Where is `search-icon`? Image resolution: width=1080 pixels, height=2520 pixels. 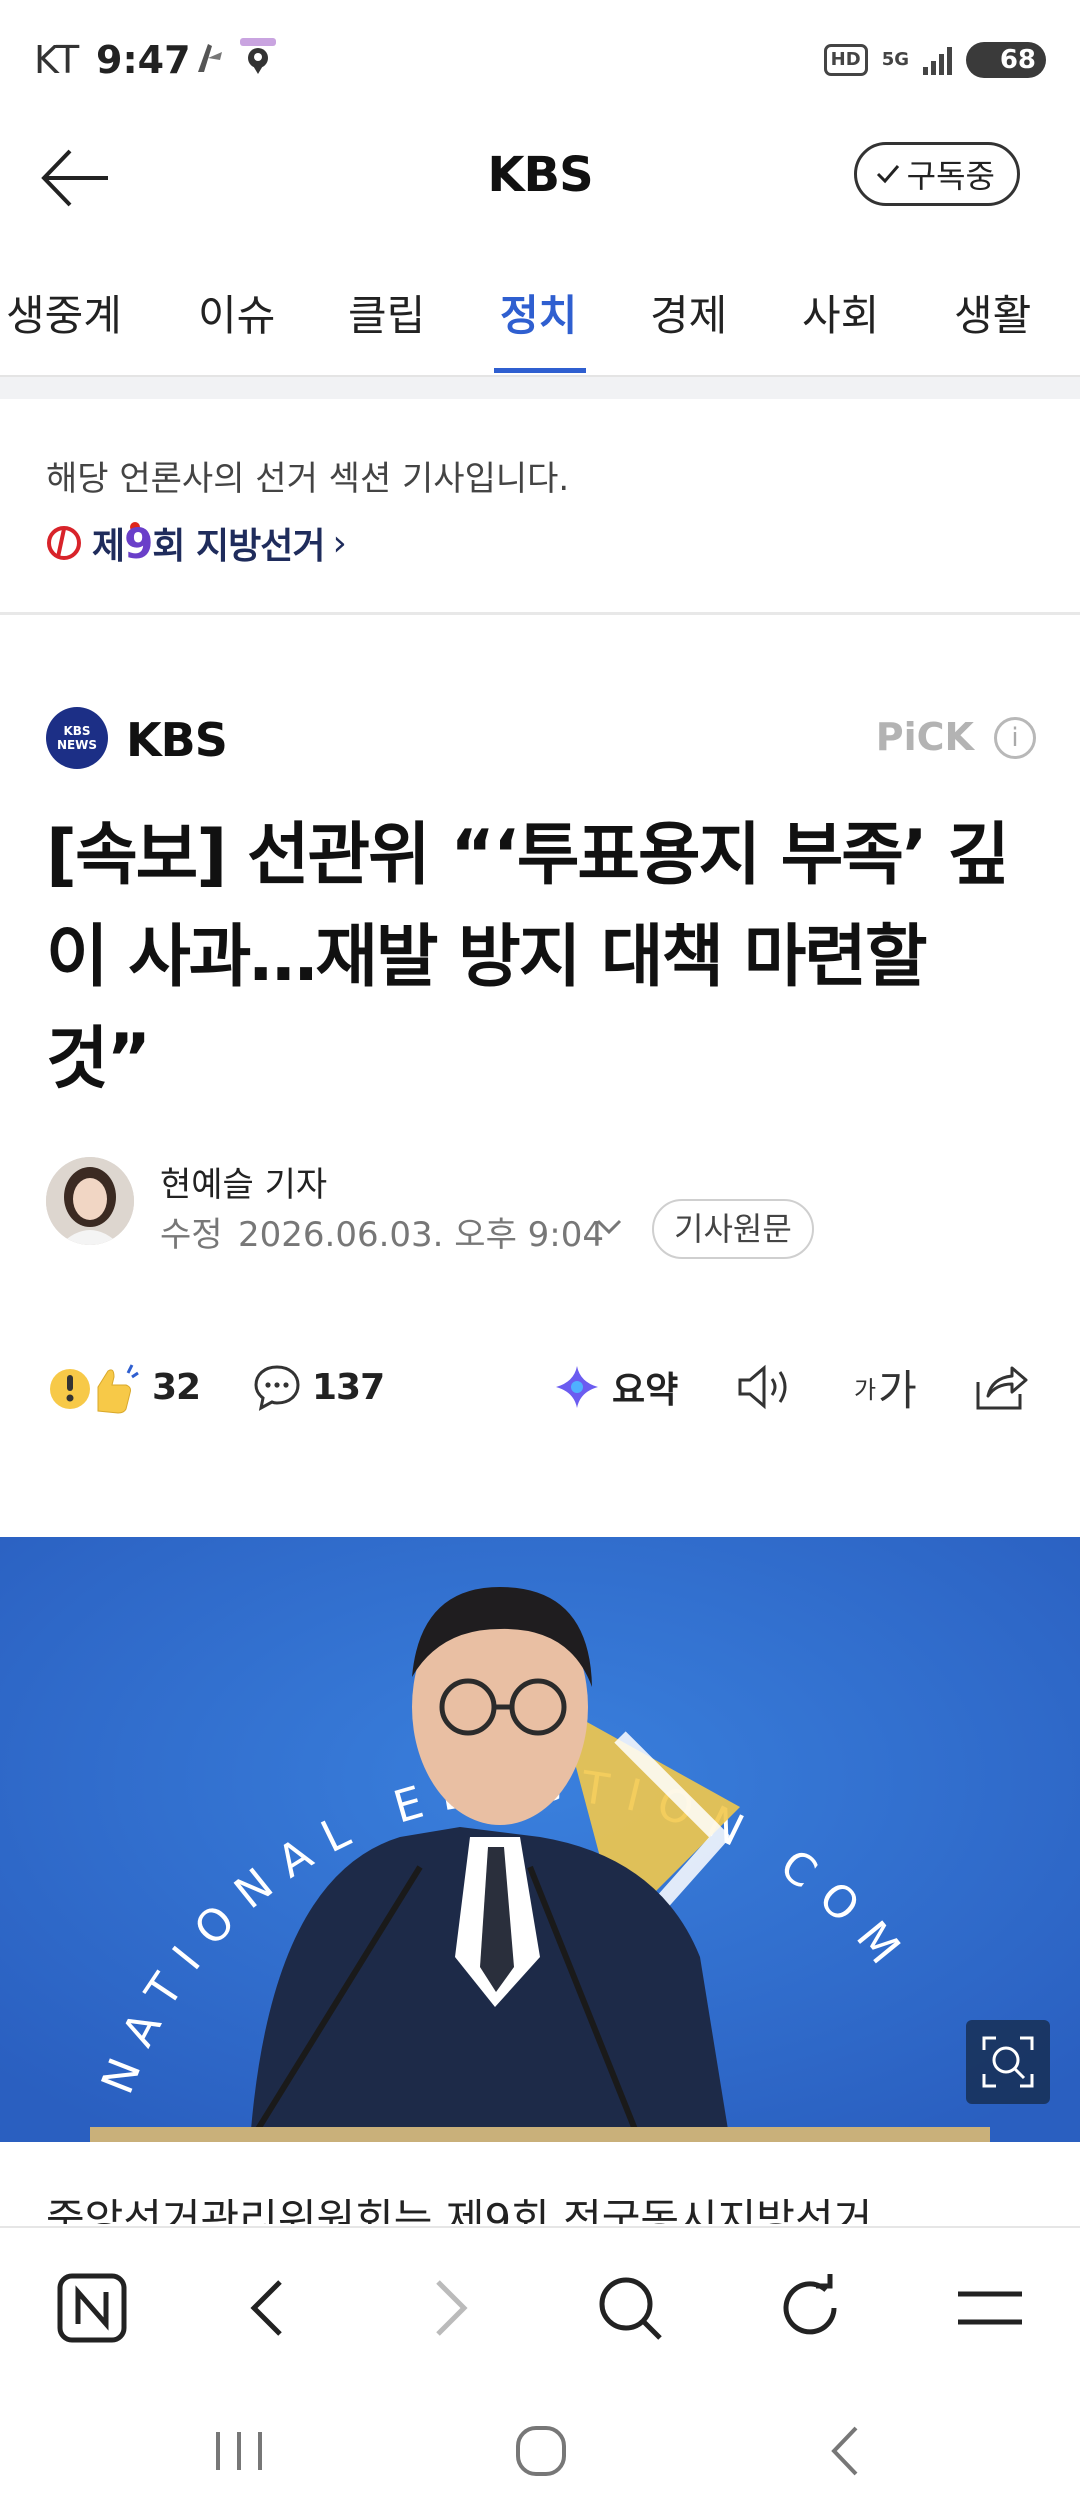
search-icon is located at coordinates (630, 2308).